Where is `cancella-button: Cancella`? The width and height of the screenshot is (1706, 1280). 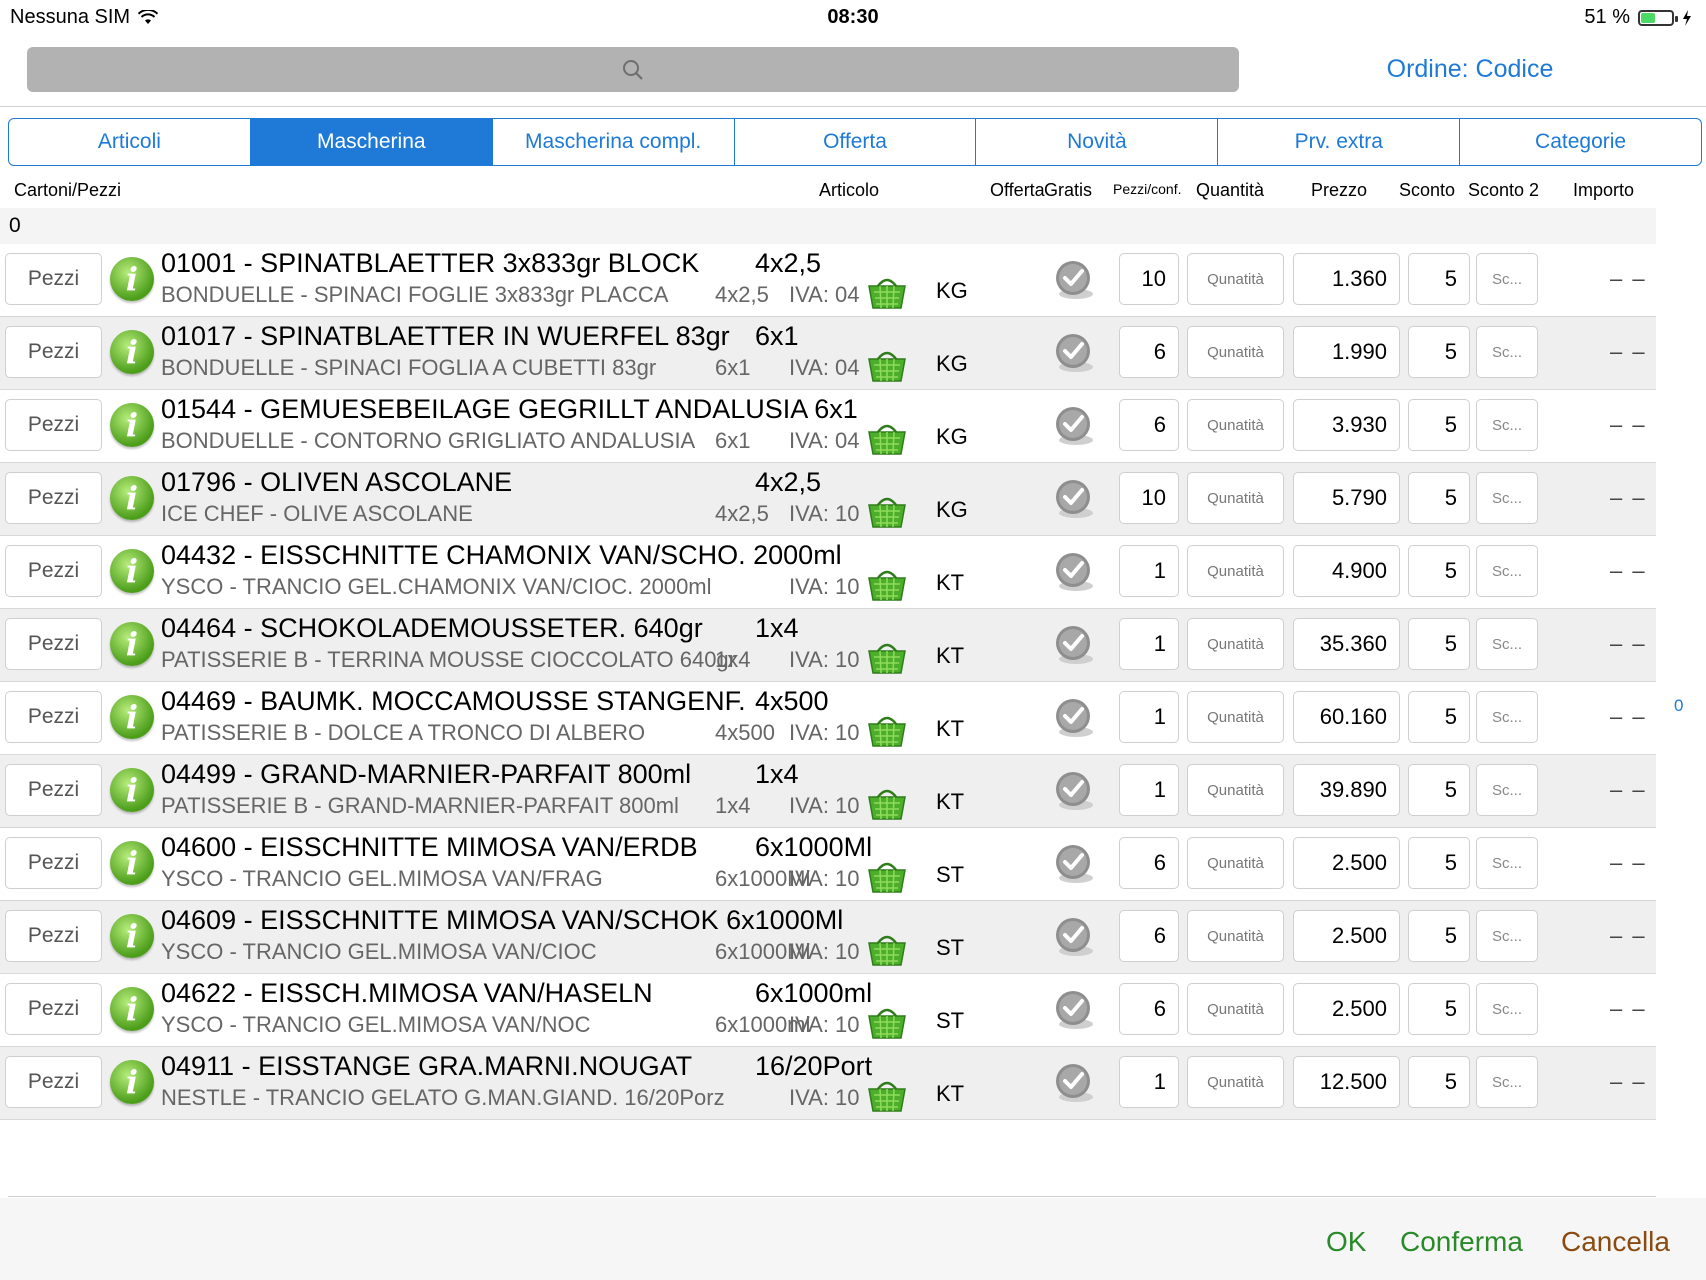 cancella-button: Cancella is located at coordinates (1615, 1242).